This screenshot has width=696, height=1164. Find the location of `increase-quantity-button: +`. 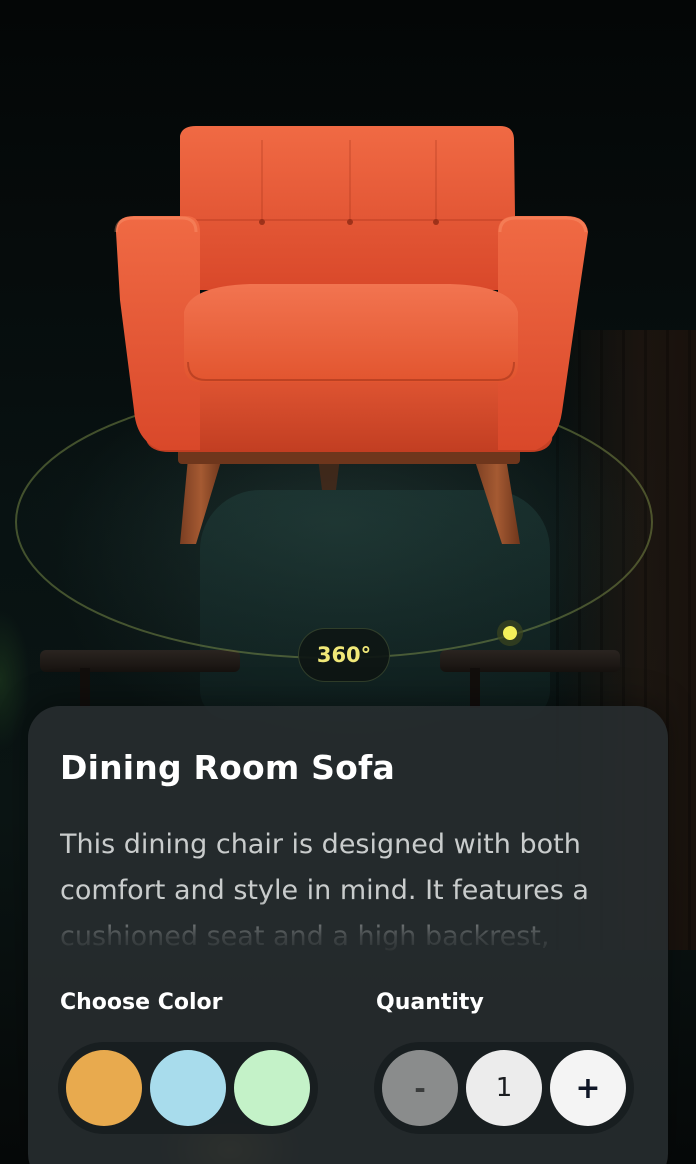

increase-quantity-button: + is located at coordinates (588, 1088).